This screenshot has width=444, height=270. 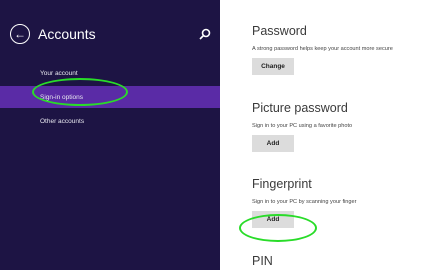 I want to click on sidebar-item-other-accounts: Other accounts, so click(x=110, y=121).